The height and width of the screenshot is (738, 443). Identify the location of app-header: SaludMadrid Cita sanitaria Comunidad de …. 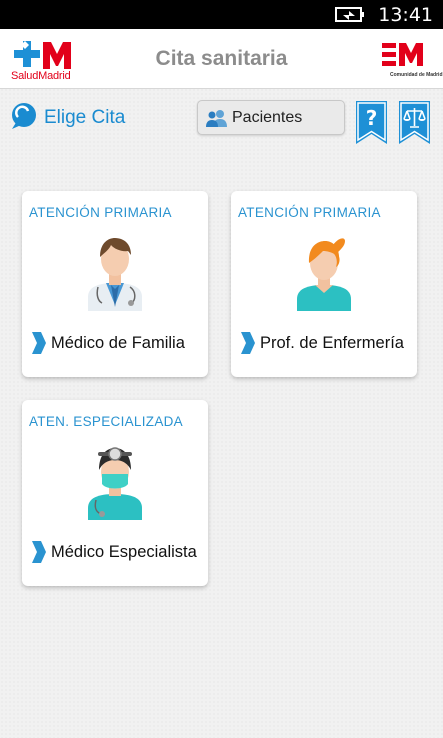
(221, 59).